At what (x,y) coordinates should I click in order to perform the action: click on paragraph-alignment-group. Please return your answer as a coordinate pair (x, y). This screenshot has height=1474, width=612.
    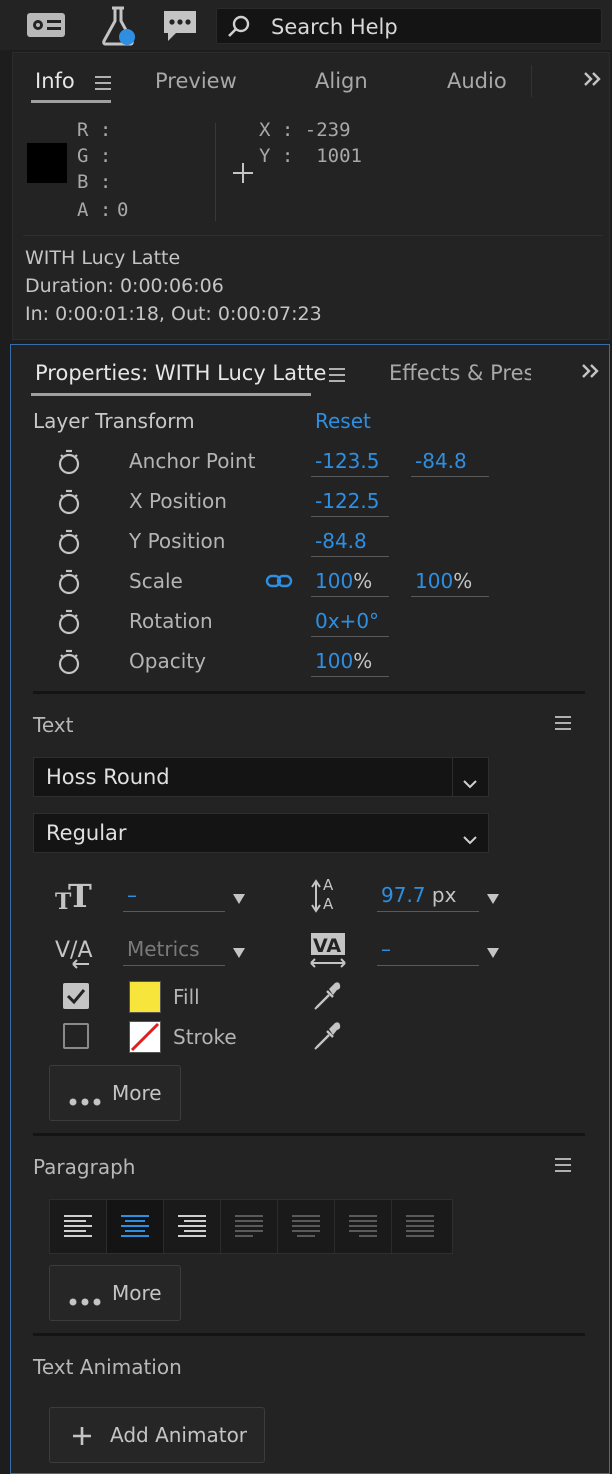
    Looking at the image, I should click on (251, 1226).